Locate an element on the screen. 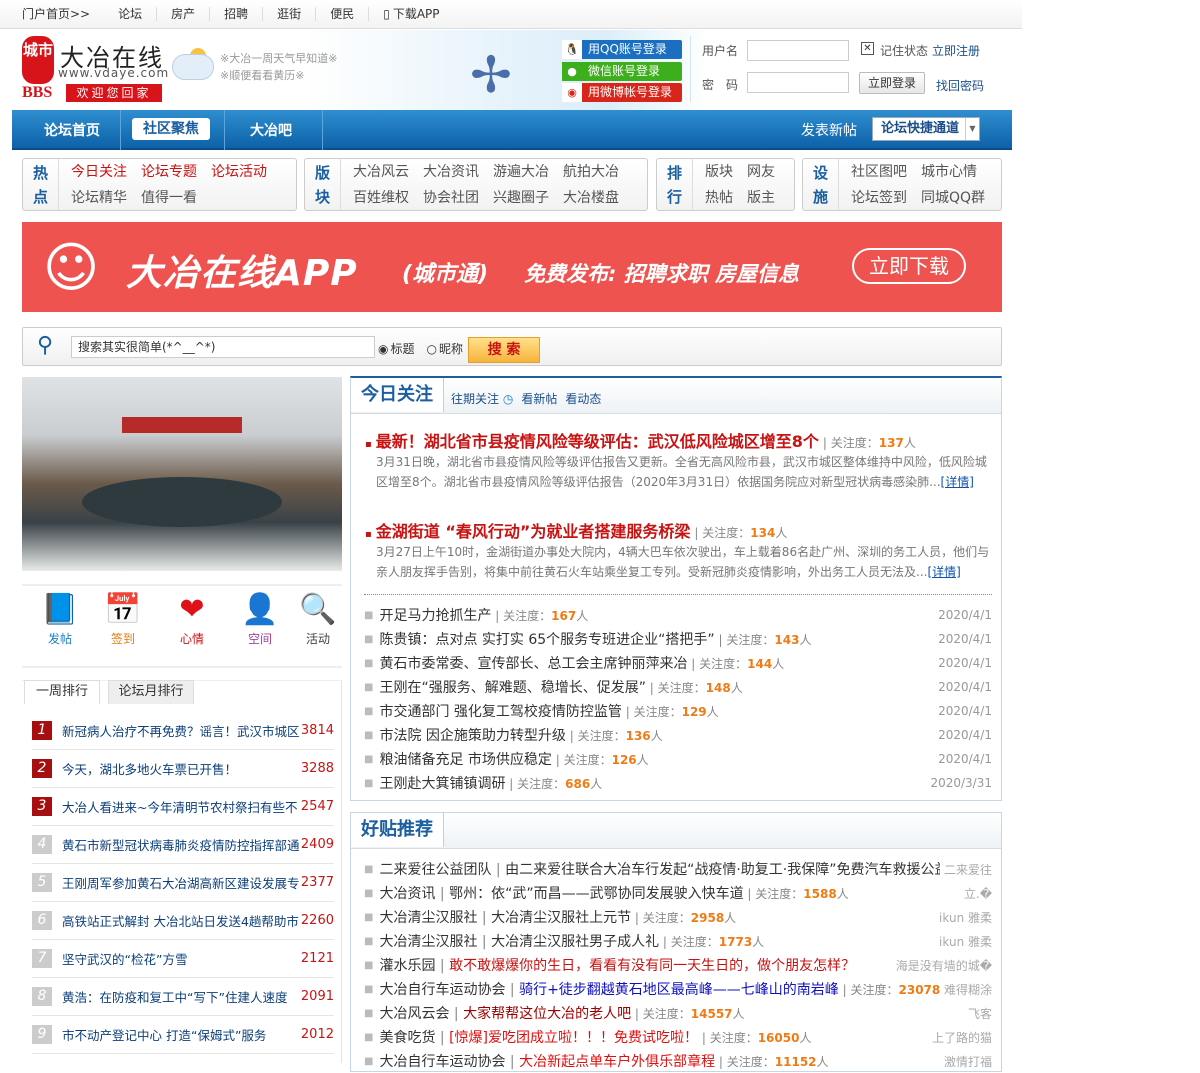  forum-name: 灌水乐园 is located at coordinates (407, 966).